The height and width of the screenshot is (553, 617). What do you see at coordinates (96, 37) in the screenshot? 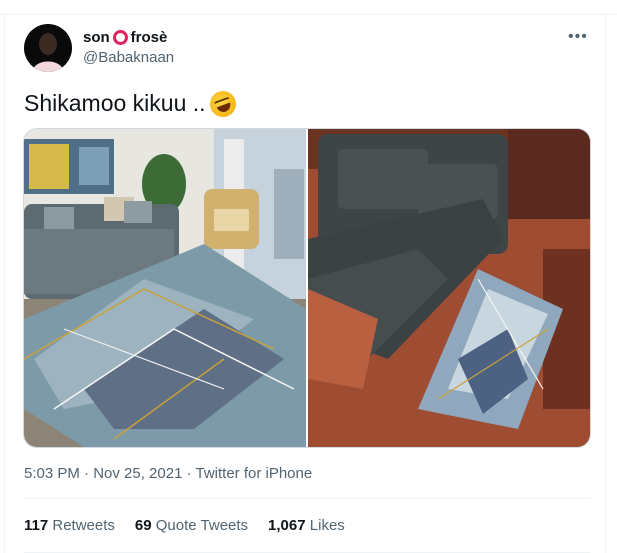
I see `display-name-part1: son` at bounding box center [96, 37].